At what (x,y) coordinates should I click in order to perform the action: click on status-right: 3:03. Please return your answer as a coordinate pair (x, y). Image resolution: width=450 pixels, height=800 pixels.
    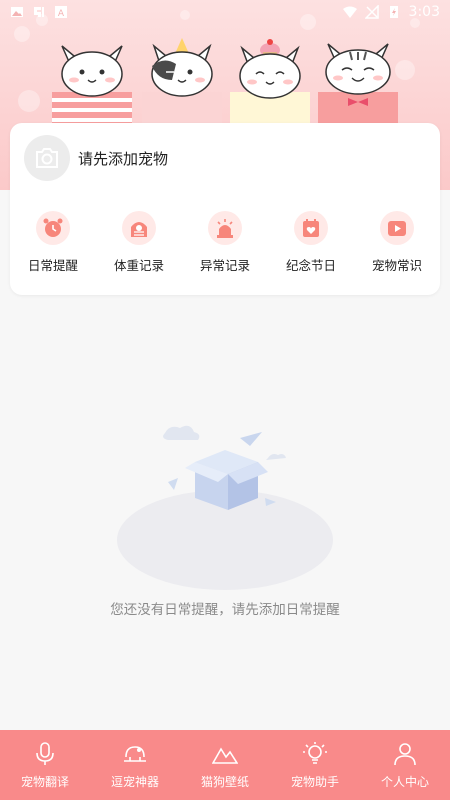
    Looking at the image, I should click on (391, 12).